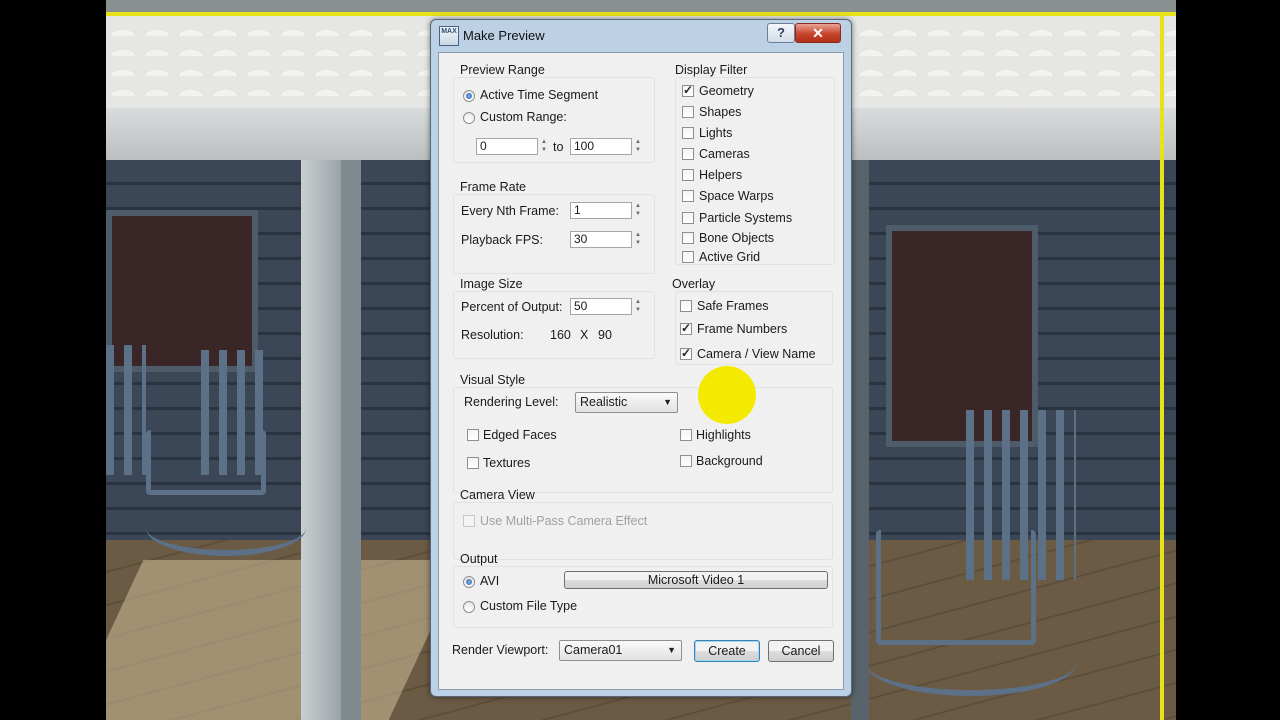 The height and width of the screenshot is (720, 1280). I want to click on resolution-label: Resolution:, so click(492, 335).